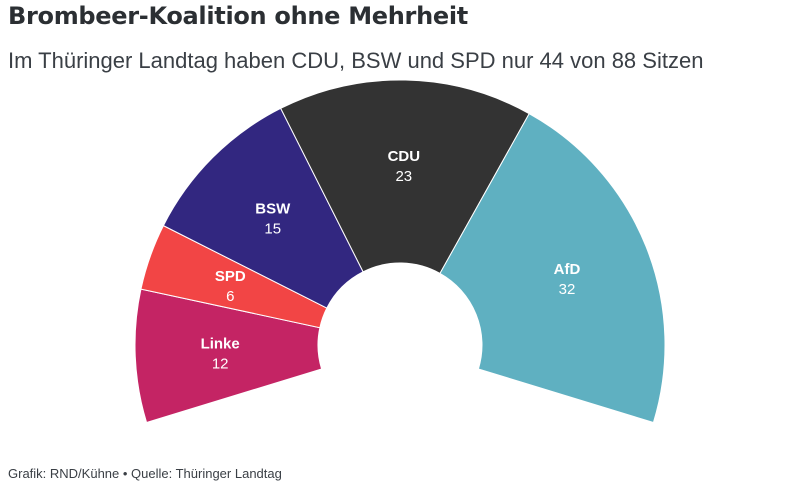 This screenshot has width=800, height=484. I want to click on label-spd-name: SPD, so click(230, 276).